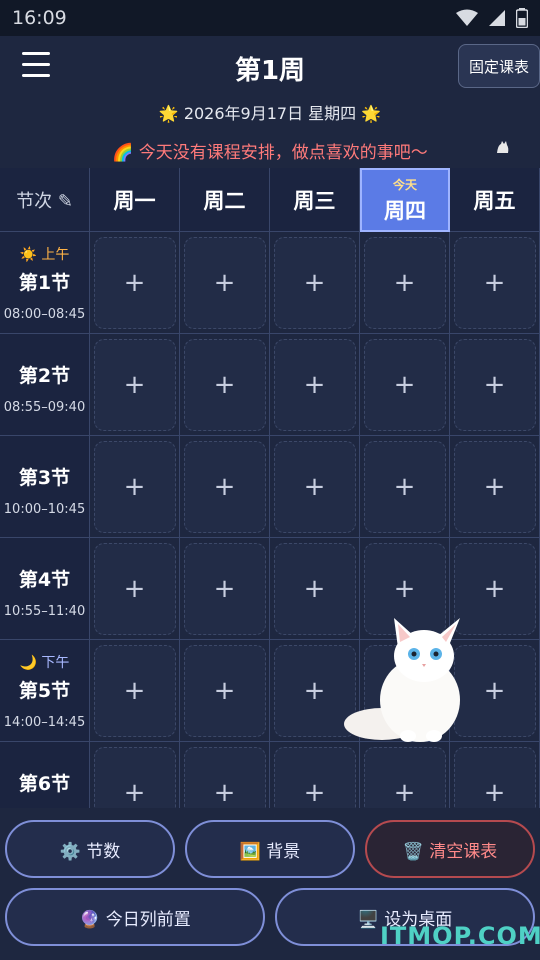  I want to click on period-time-cell: ☀️ 上午 第1节 08:00–08:45, so click(45, 283).